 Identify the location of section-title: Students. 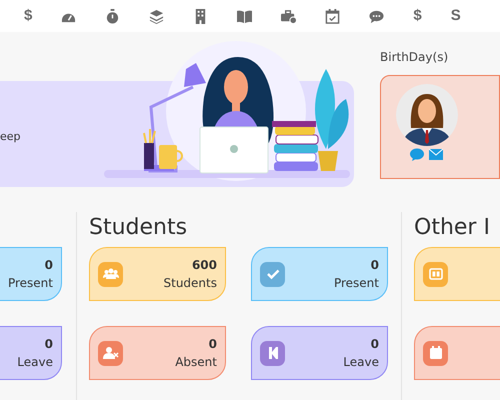
(138, 228).